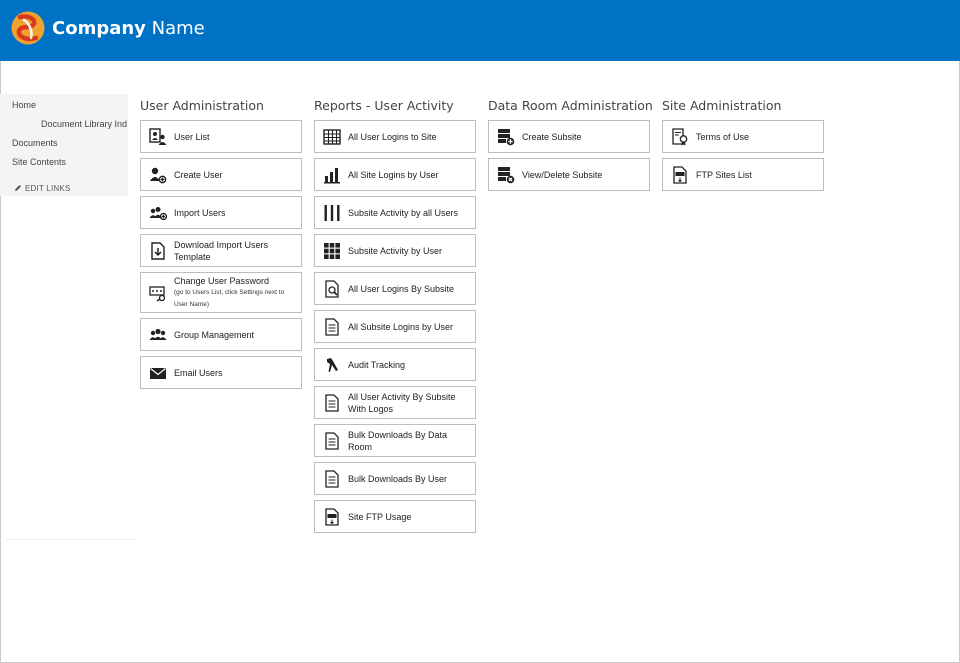 This screenshot has width=960, height=663. What do you see at coordinates (28, 28) in the screenshot?
I see `company-logo-icon` at bounding box center [28, 28].